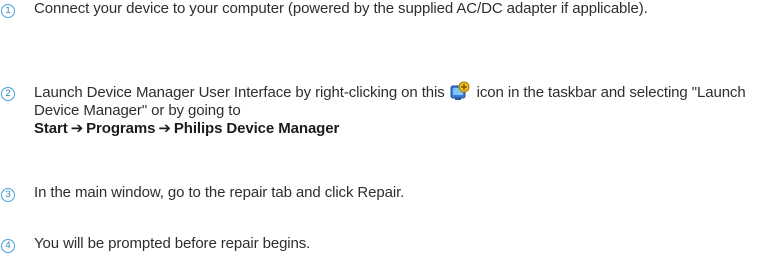 The height and width of the screenshot is (263, 766). Describe the element at coordinates (8, 11) in the screenshot. I see `step-number-1: 1` at that location.